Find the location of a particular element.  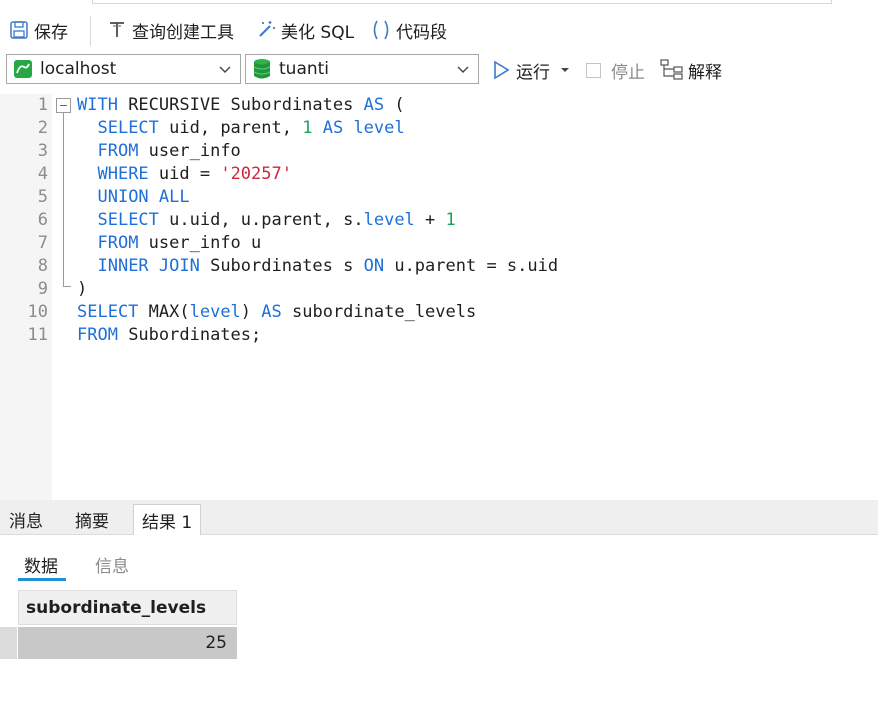

mysql-connection-icon is located at coordinates (23, 69).